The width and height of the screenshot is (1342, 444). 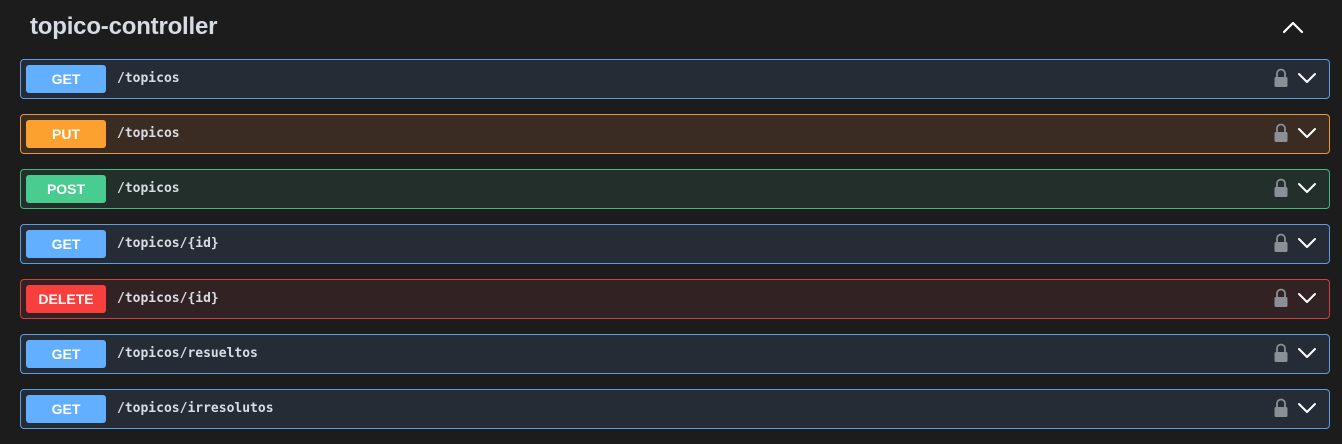 I want to click on operation-path: /topicos/resueltos, so click(x=187, y=353).